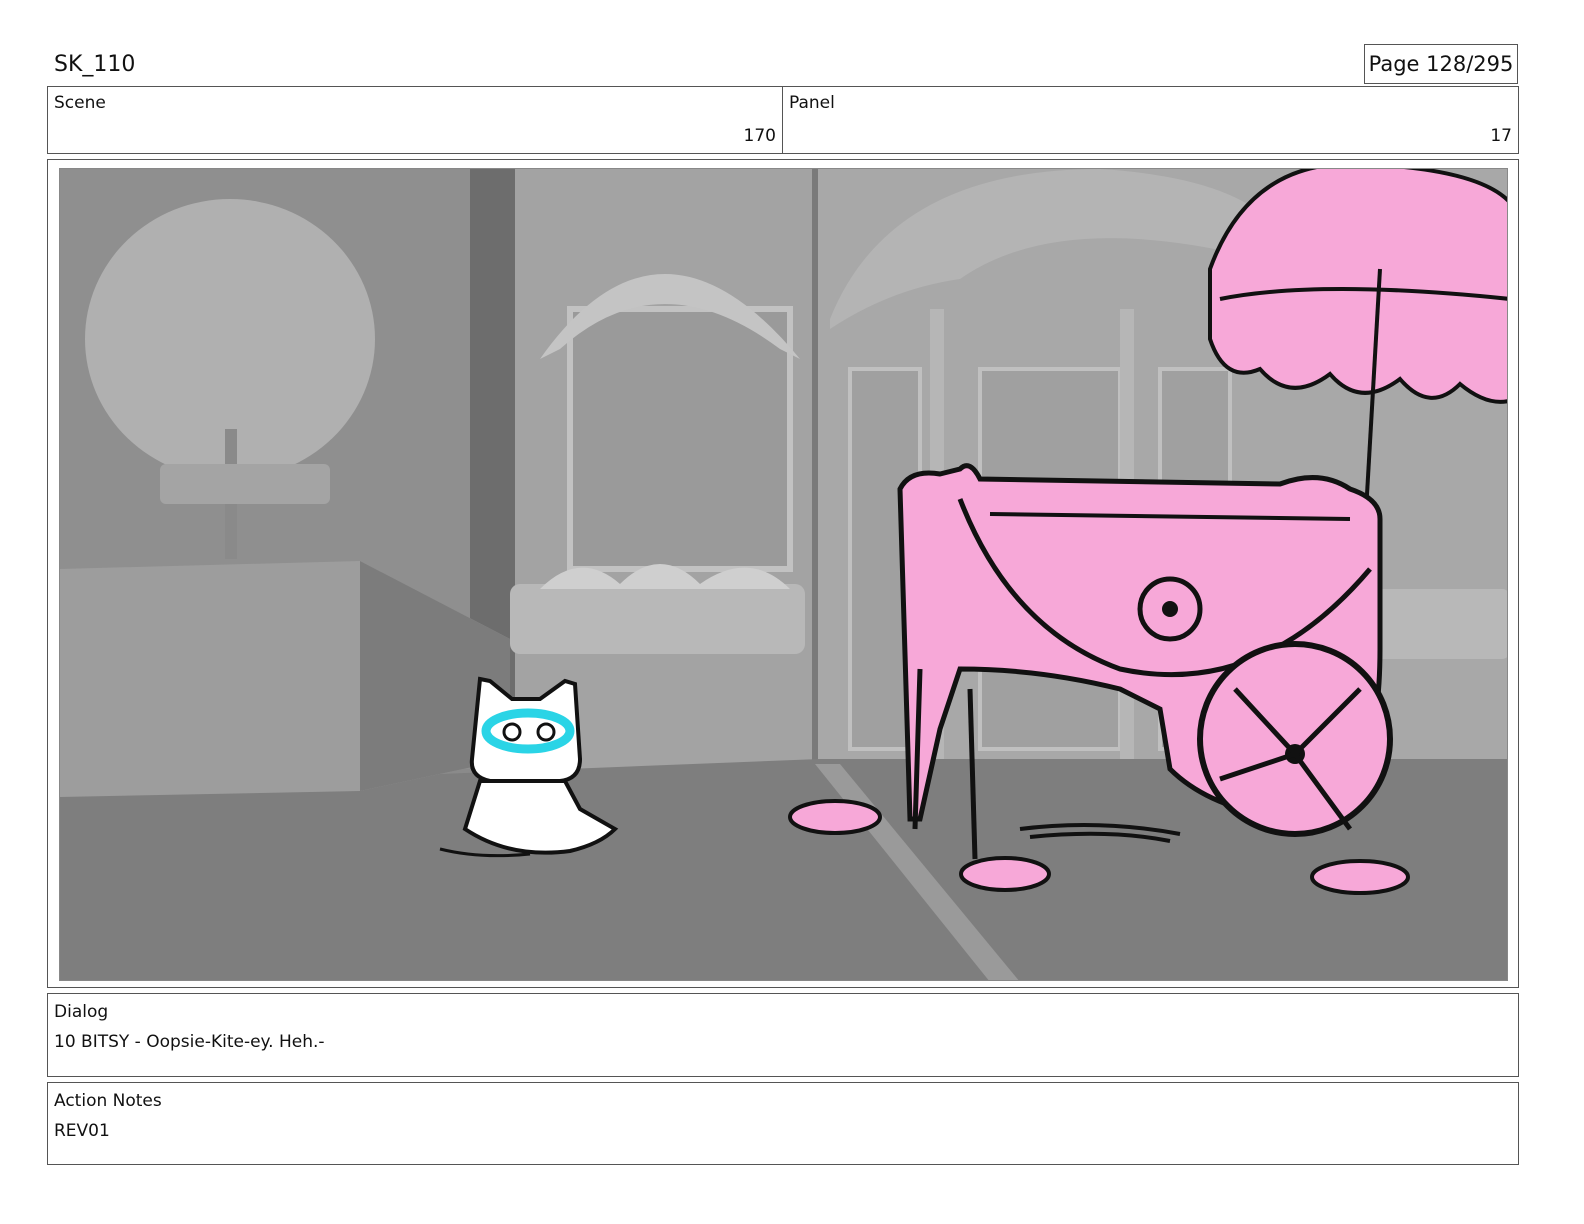 The width and height of the screenshot is (1584, 1224). What do you see at coordinates (783, 1035) in the screenshot?
I see `dialog-box: Dialog 10 BITSY - Oopsie-Kite-ey. Heh.-` at bounding box center [783, 1035].